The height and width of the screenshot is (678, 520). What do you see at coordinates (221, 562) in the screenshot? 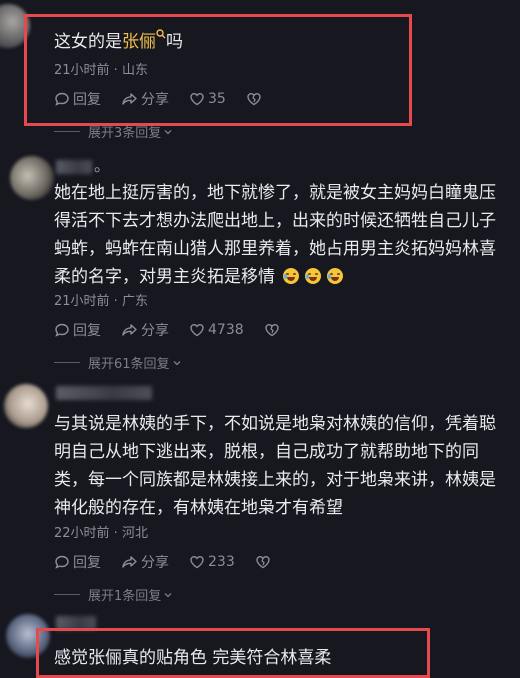
I see `like-count: 233` at bounding box center [221, 562].